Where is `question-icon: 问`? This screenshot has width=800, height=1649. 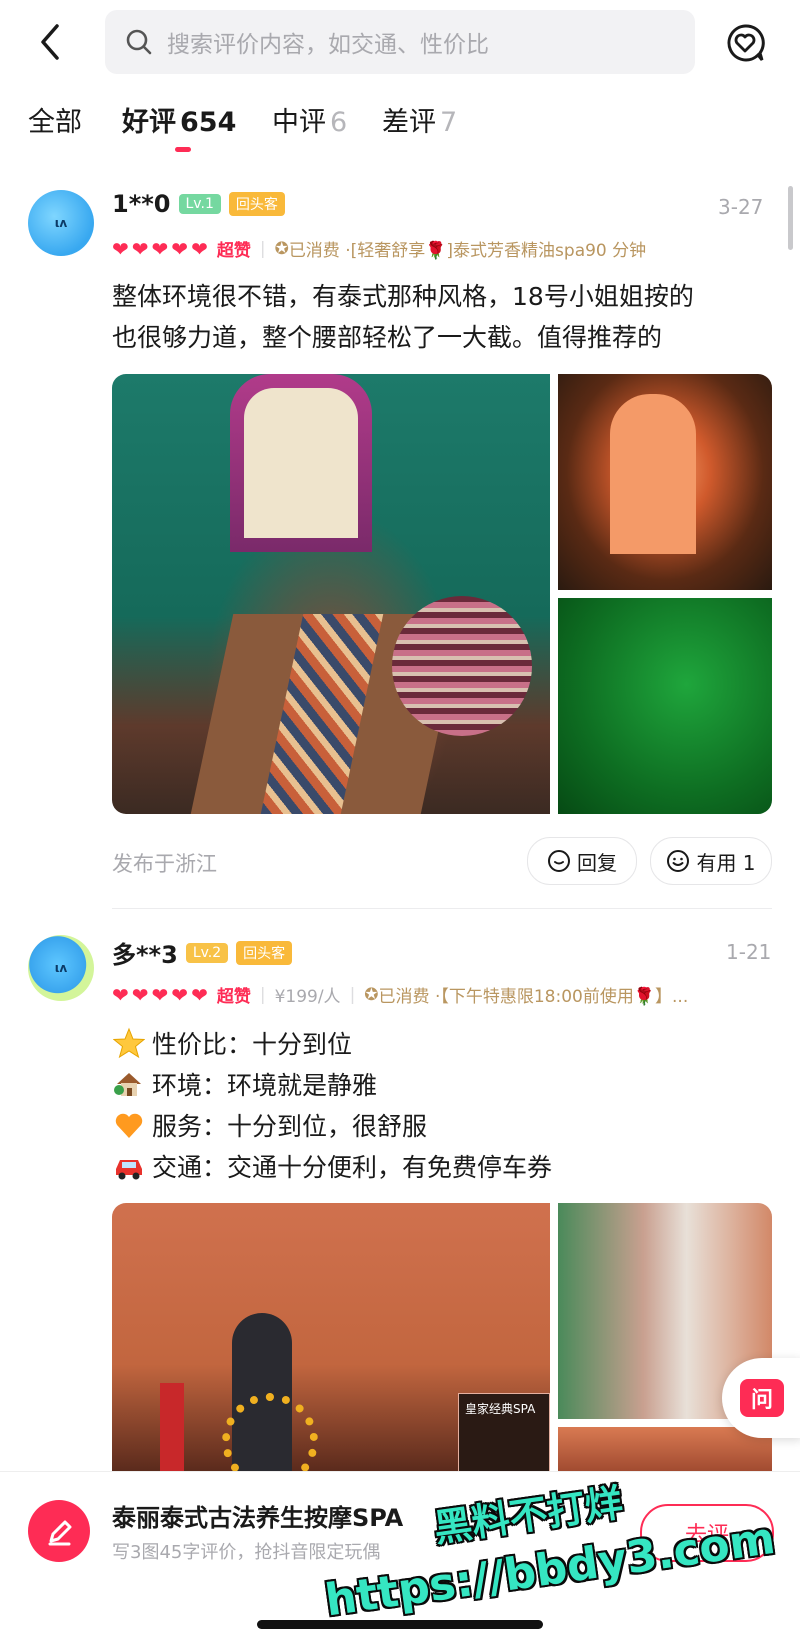
question-icon: 问 is located at coordinates (762, 1398).